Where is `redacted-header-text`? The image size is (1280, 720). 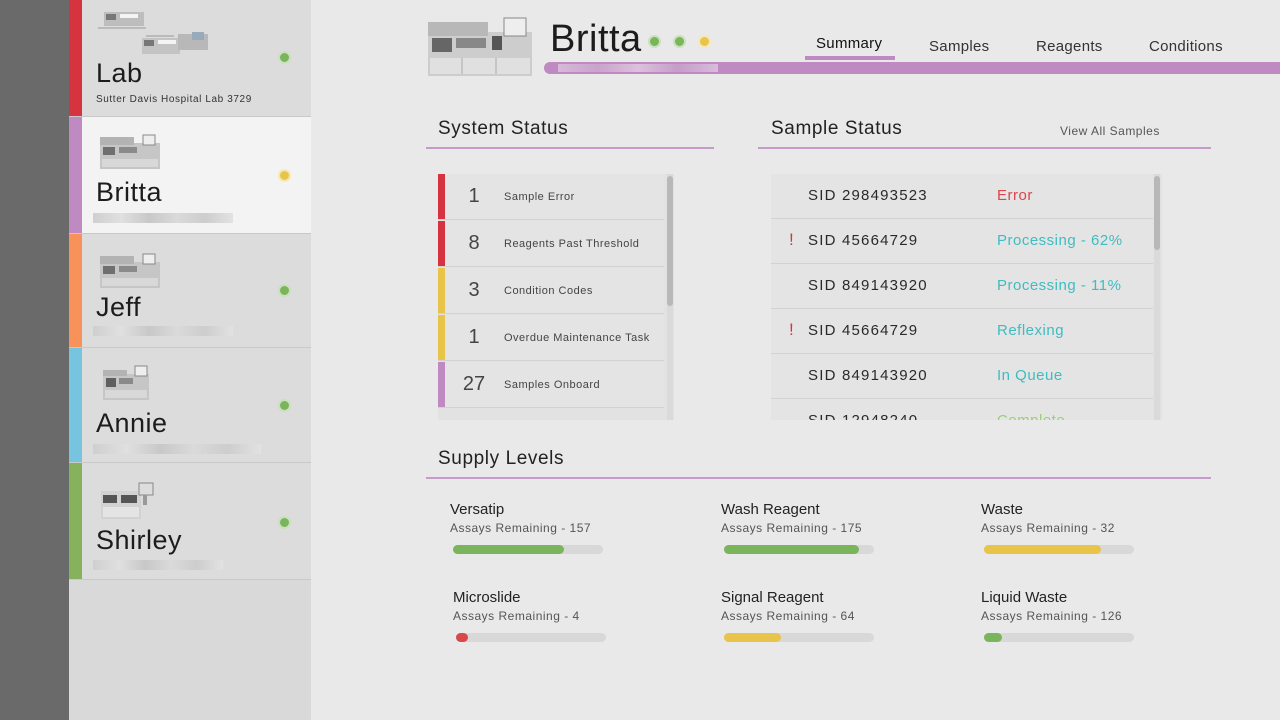 redacted-header-text is located at coordinates (638, 68).